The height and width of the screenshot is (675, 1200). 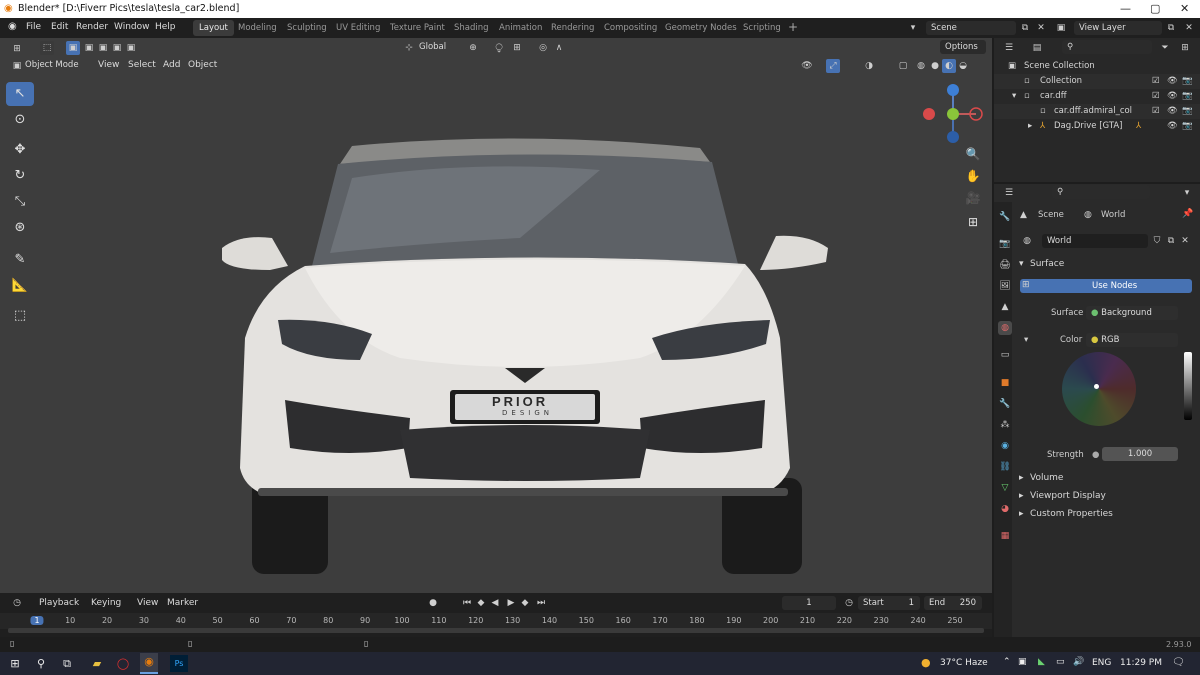 What do you see at coordinates (869, 66) in the screenshot?
I see `overlays-icon: ◑` at bounding box center [869, 66].